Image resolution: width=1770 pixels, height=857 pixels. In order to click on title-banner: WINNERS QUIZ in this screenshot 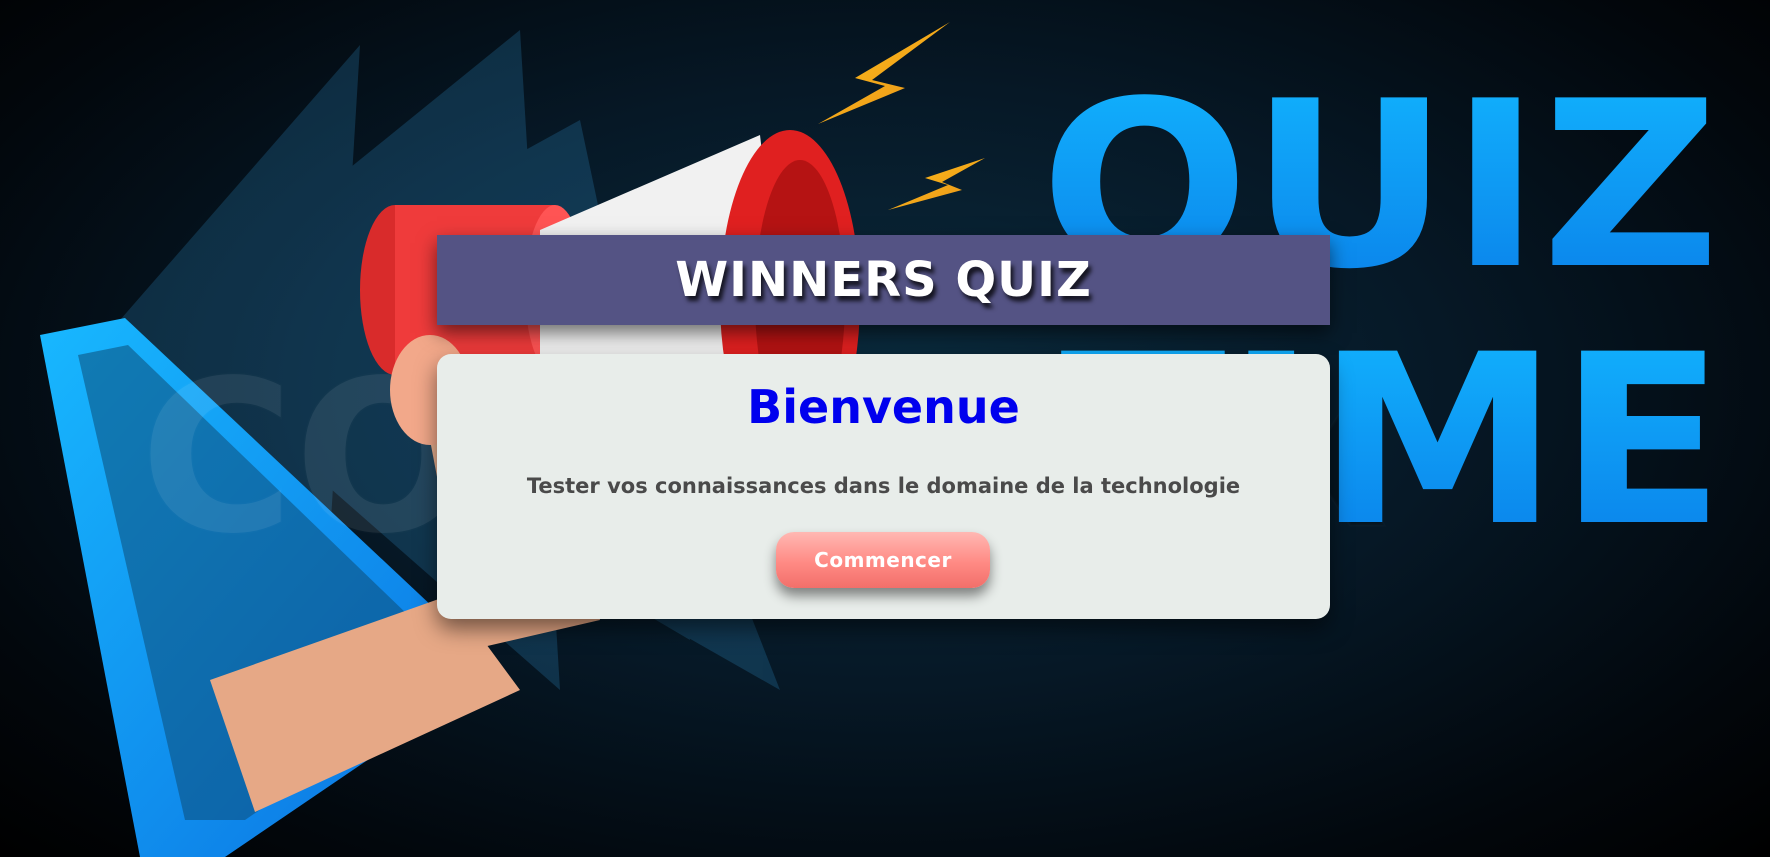, I will do `click(883, 280)`.